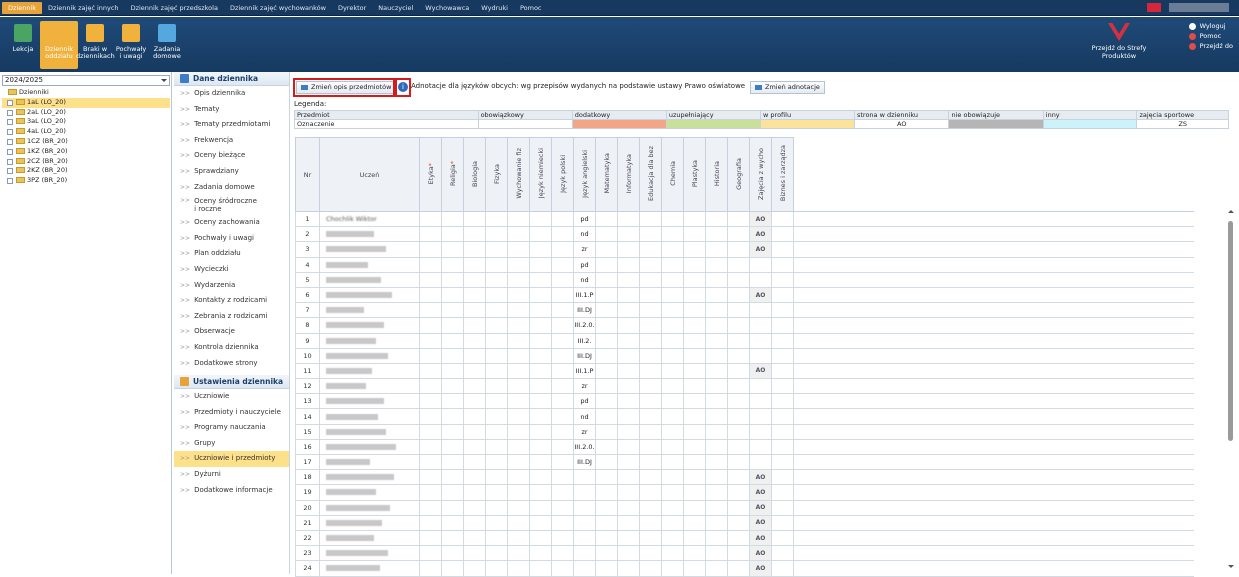 The height and width of the screenshot is (577, 1239). I want to click on tree-item: 3PZ (BR_20), so click(86, 181).